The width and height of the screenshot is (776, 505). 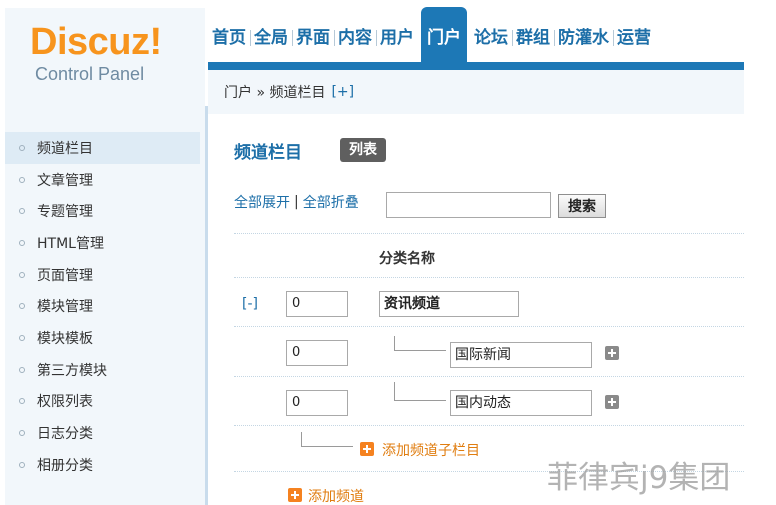 I want to click on sidebar-item-label: 模块模板, so click(x=65, y=338).